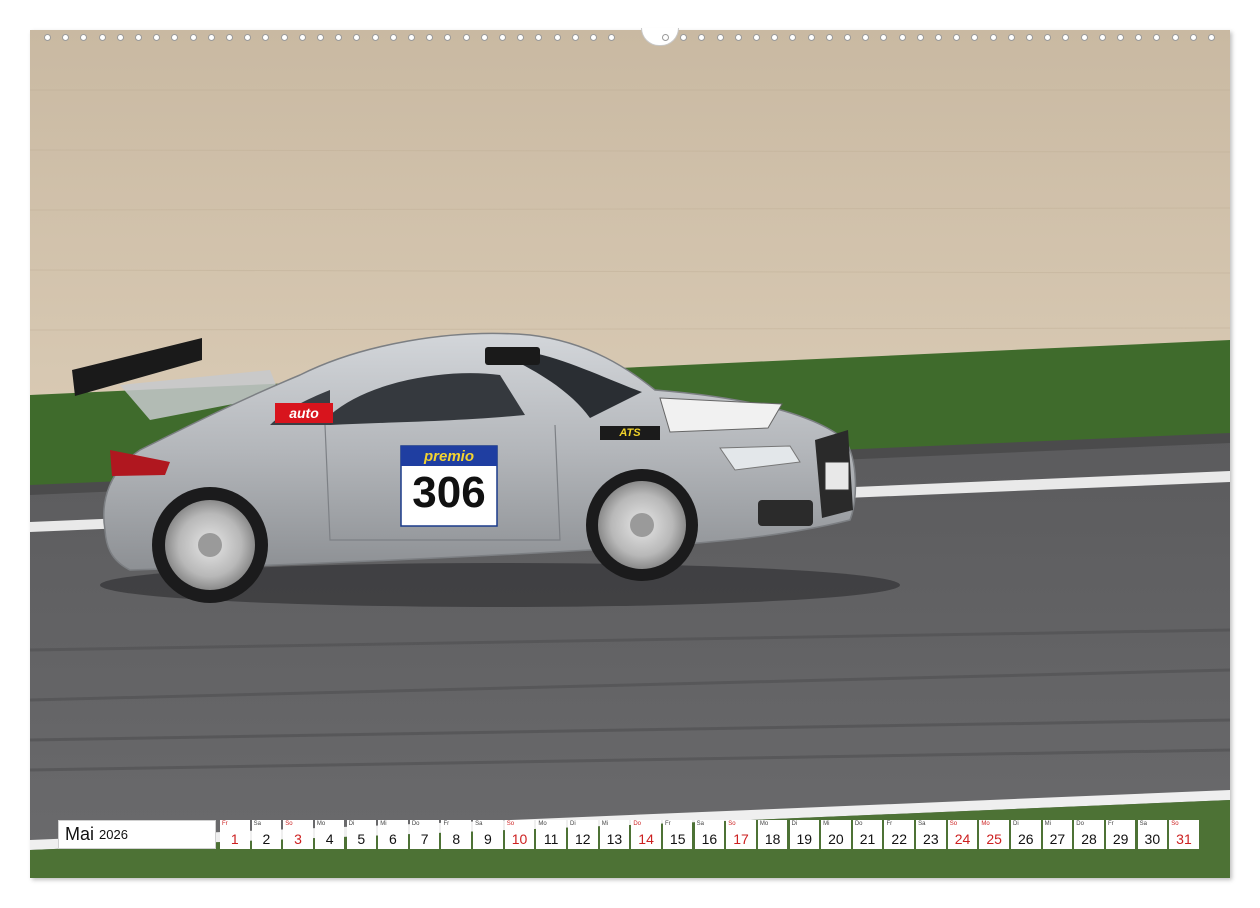 The height and width of the screenshot is (908, 1260). I want to click on day-cell: Di 26, so click(1026, 834).